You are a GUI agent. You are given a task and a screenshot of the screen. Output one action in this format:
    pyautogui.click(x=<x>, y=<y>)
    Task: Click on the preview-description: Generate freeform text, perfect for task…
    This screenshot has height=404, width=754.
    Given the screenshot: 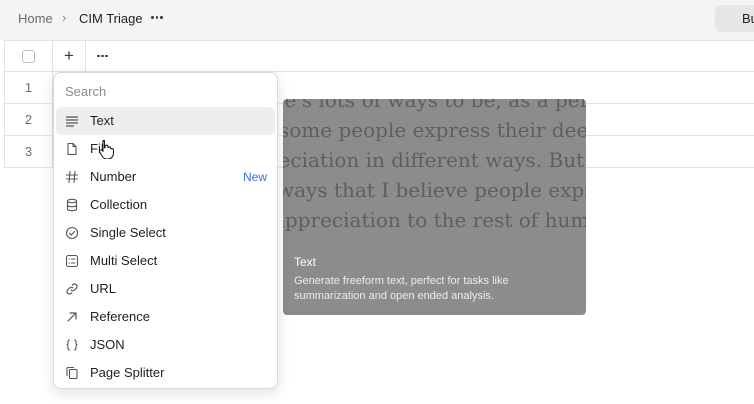 What is the action you would take?
    pyautogui.click(x=401, y=288)
    